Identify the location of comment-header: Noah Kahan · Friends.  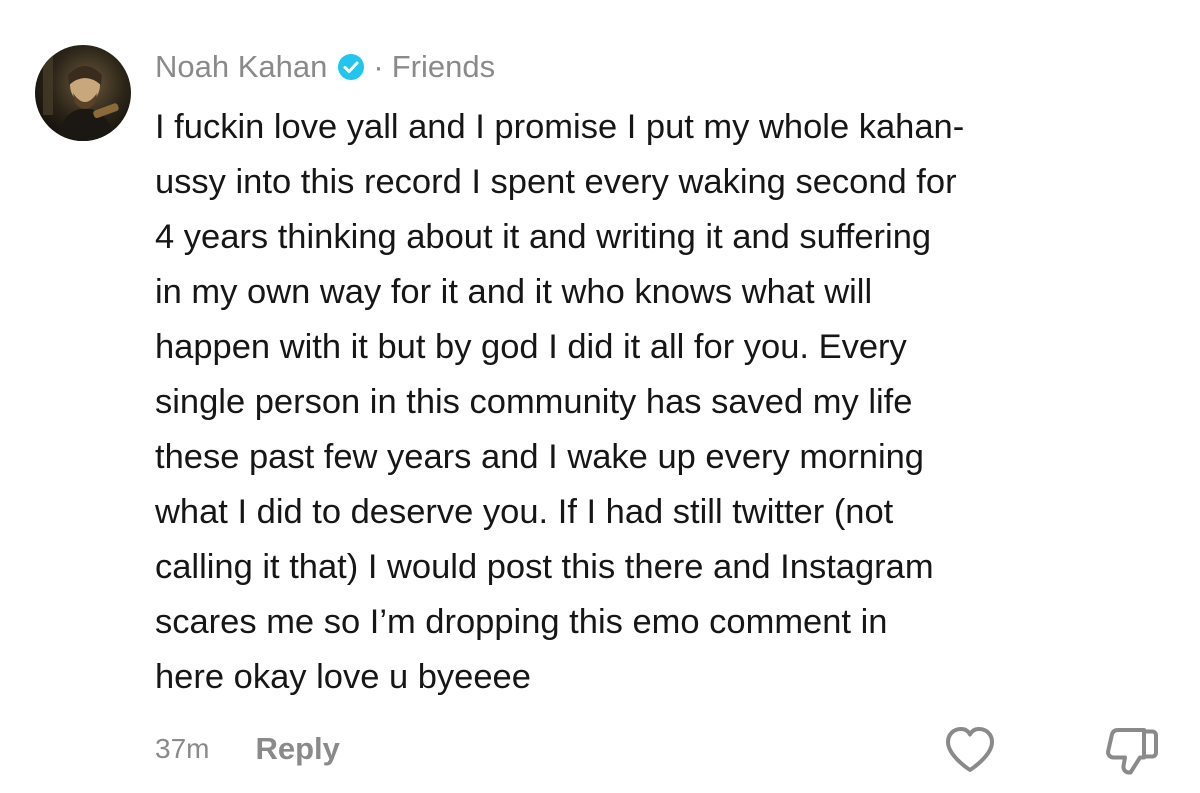
(325, 67).